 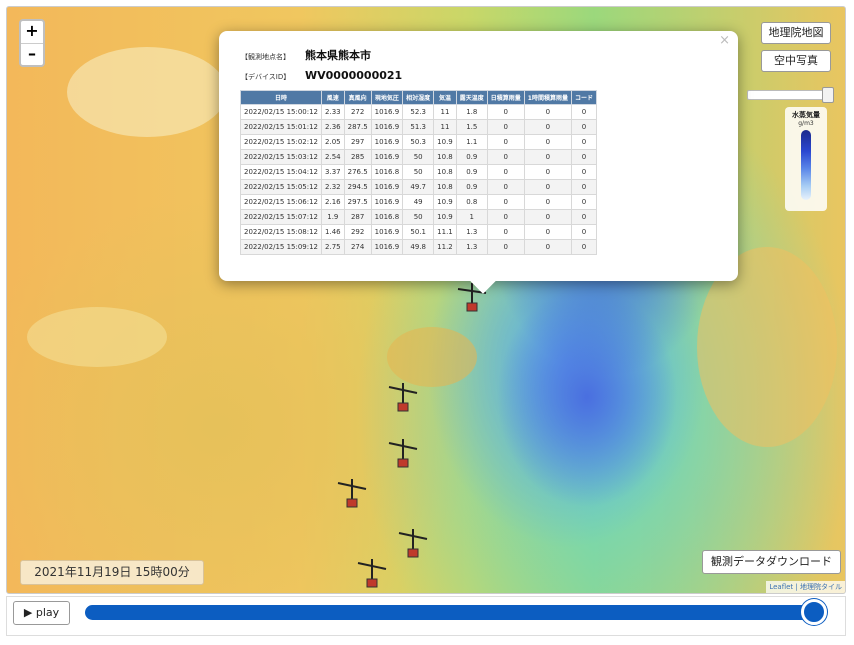 What do you see at coordinates (806, 123) in the screenshot?
I see `legend-unit: g/m3` at bounding box center [806, 123].